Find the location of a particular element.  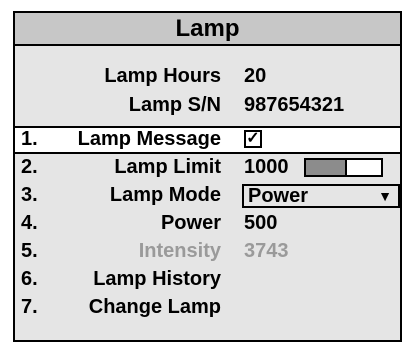

menu-item-power: 4. Power 500 is located at coordinates (207, 224).